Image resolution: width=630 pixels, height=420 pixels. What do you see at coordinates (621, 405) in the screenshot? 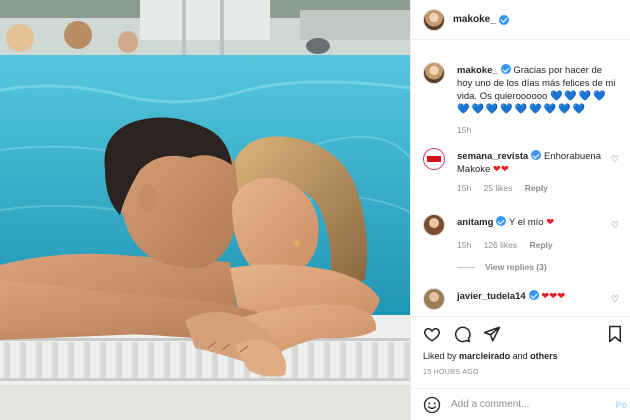
I see `post-comment-button: Po` at bounding box center [621, 405].